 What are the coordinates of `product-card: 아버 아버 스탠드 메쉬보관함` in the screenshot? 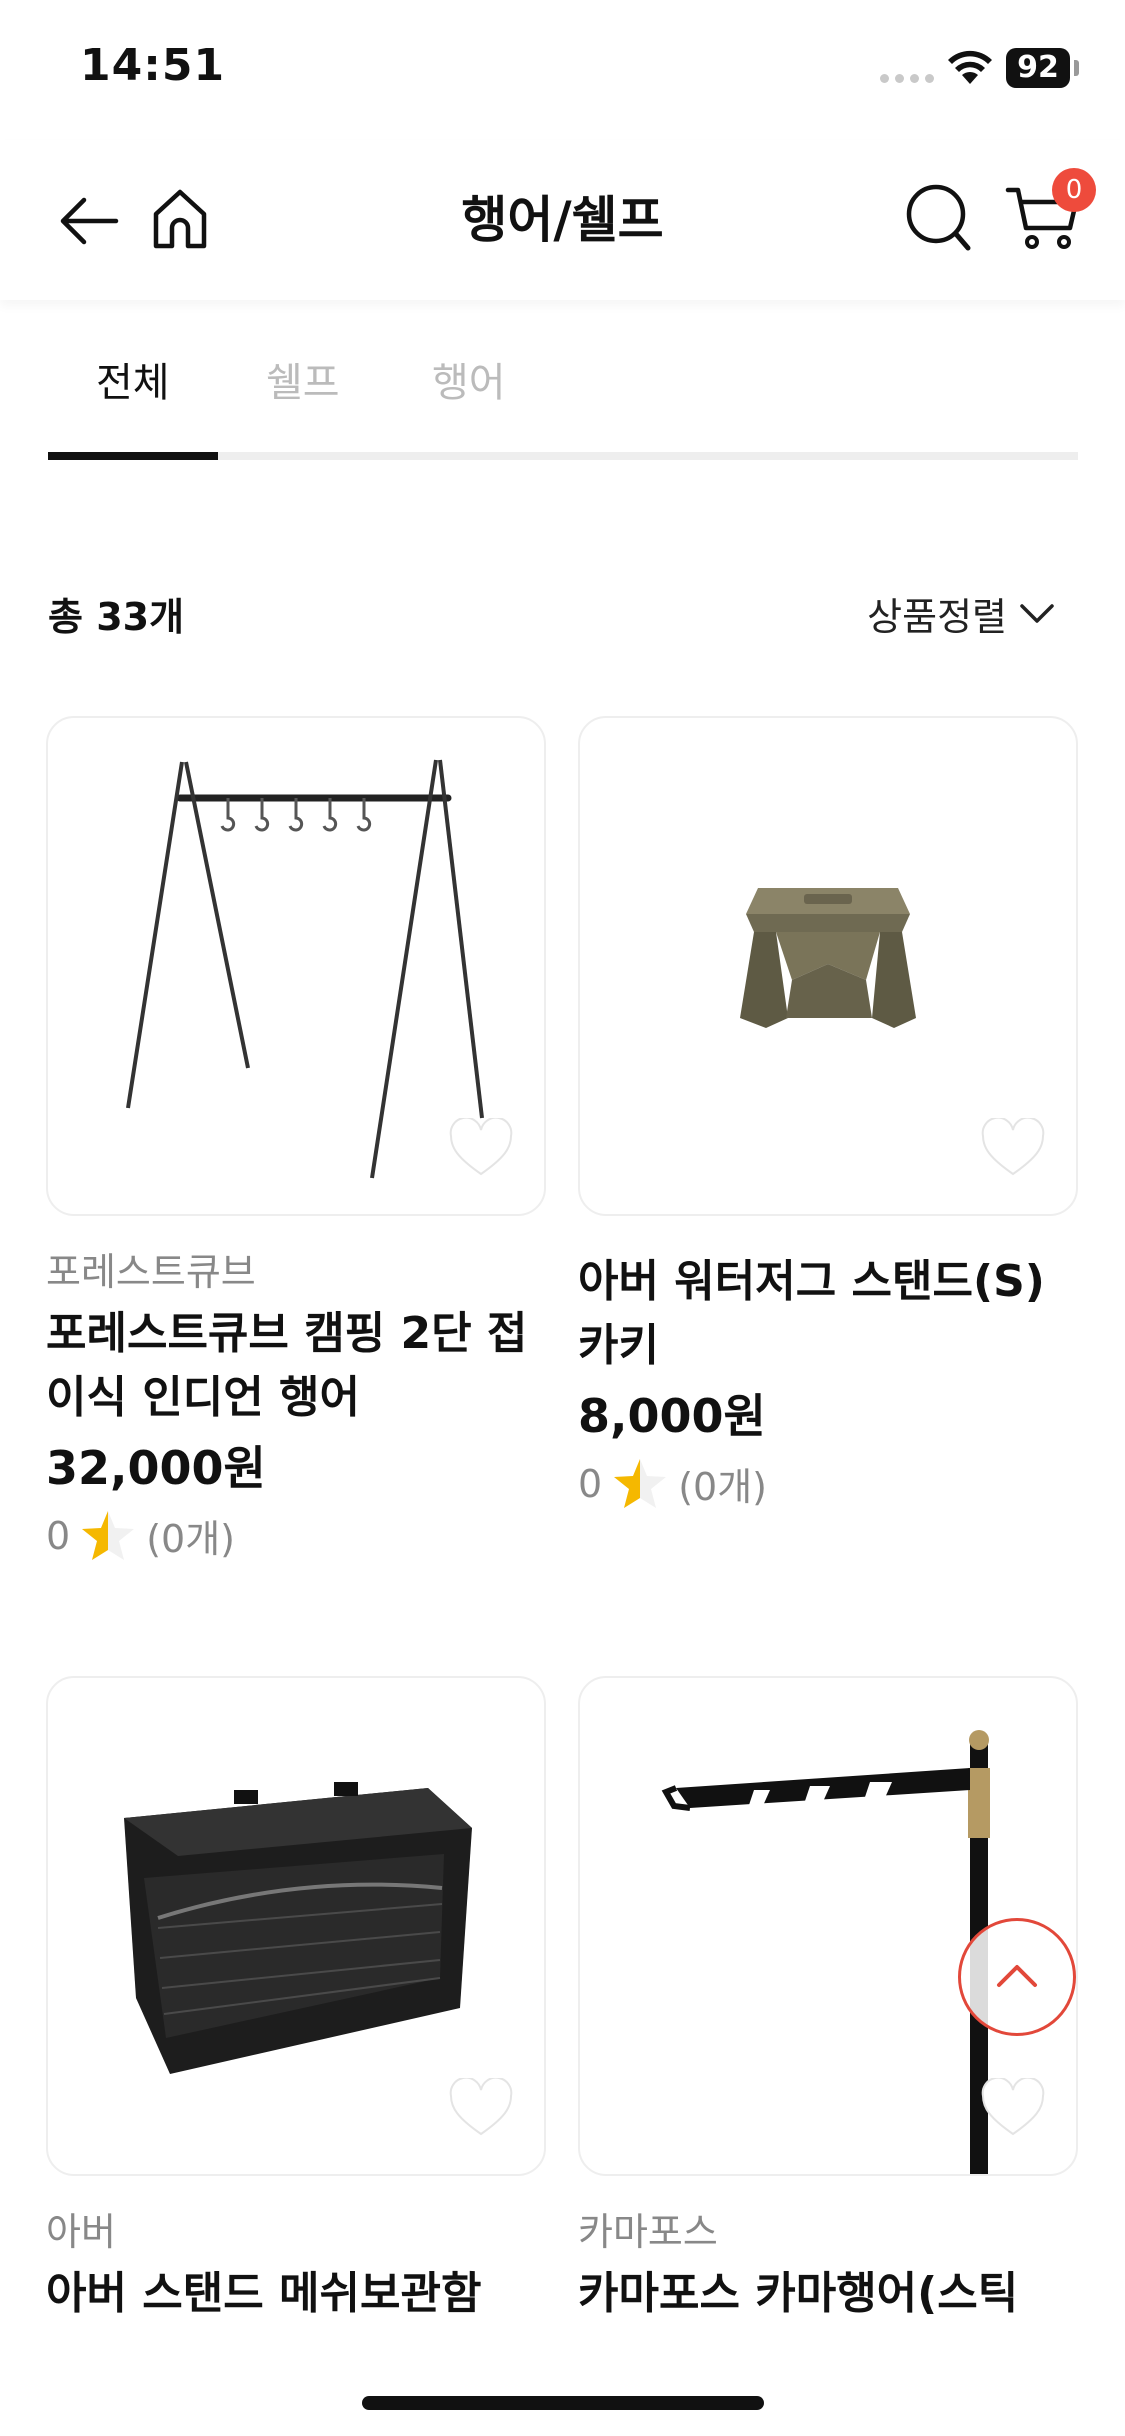 It's located at (296, 2001).